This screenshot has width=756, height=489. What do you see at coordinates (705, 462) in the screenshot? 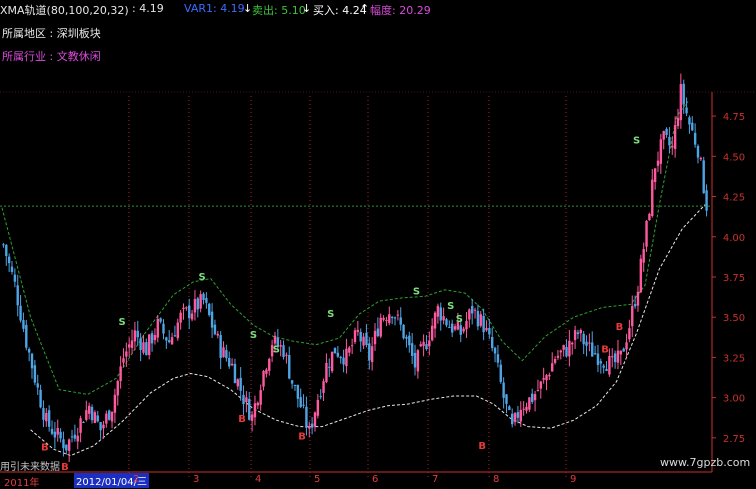
I see `watermark: www.7gpzb.com` at bounding box center [705, 462].